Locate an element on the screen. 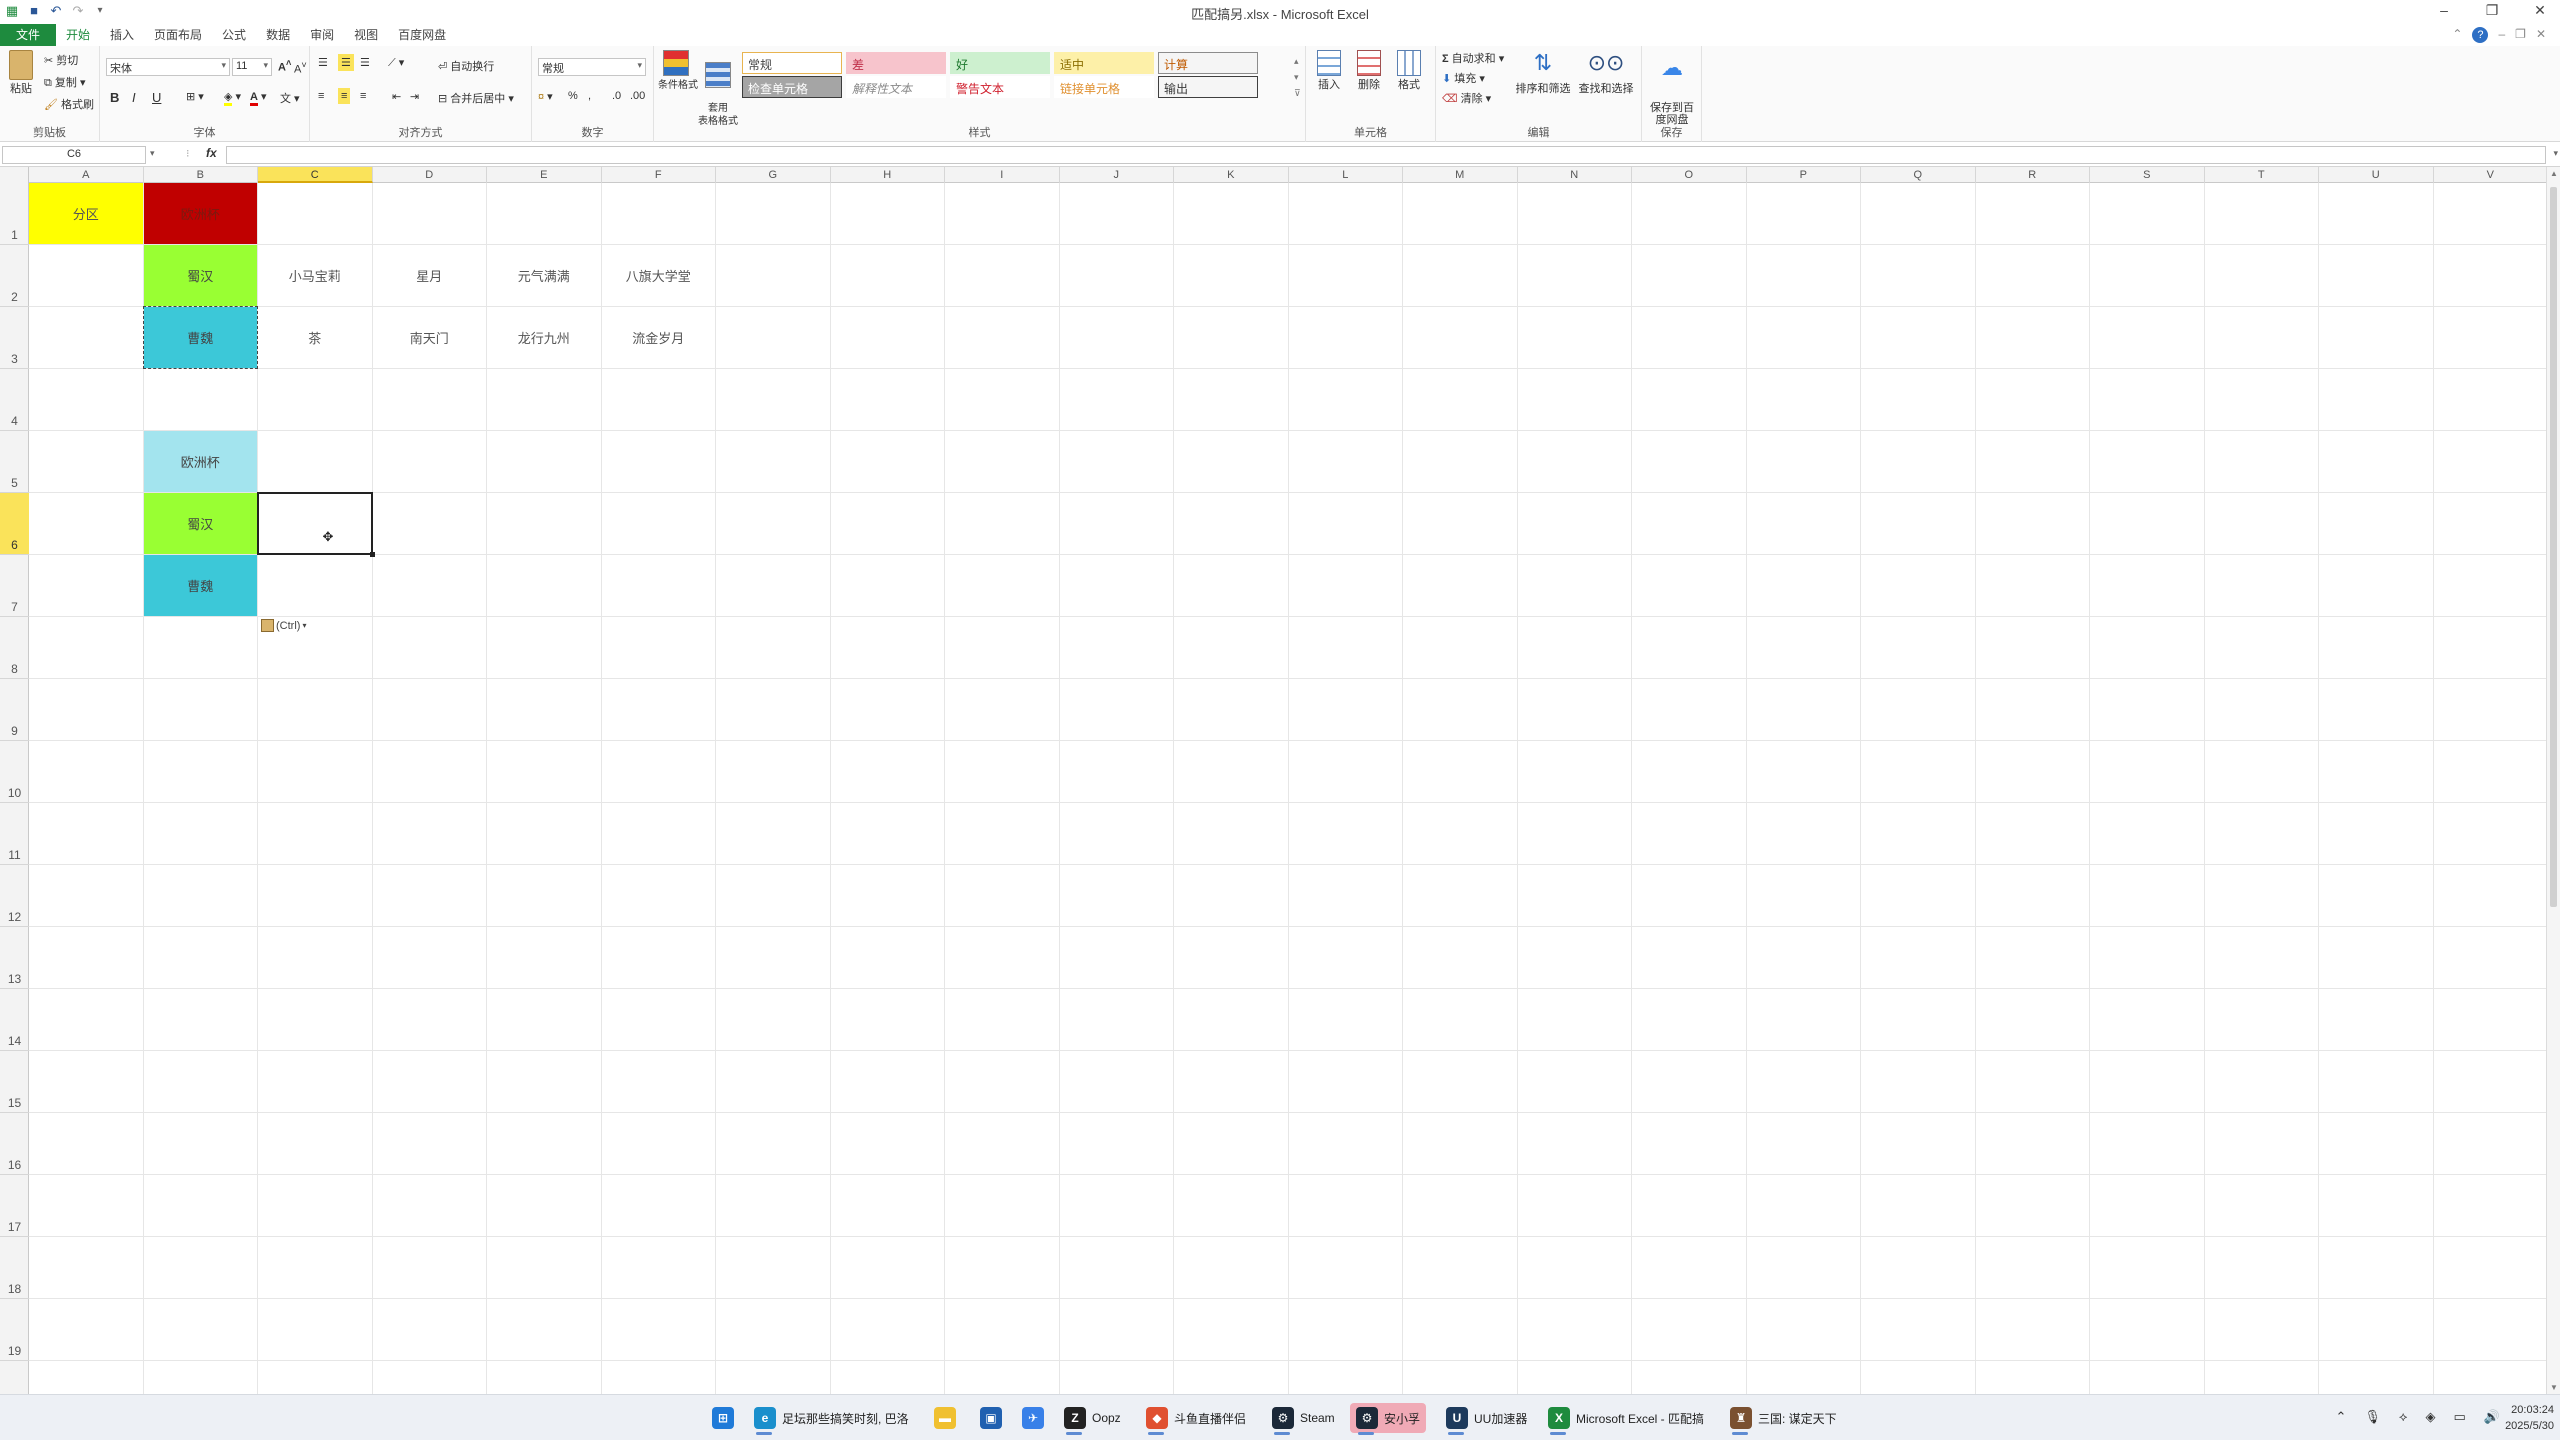 This screenshot has width=2560, height=1440. system-clock: 20:03:24 2025/5/30 is located at coordinates (2529, 1418).